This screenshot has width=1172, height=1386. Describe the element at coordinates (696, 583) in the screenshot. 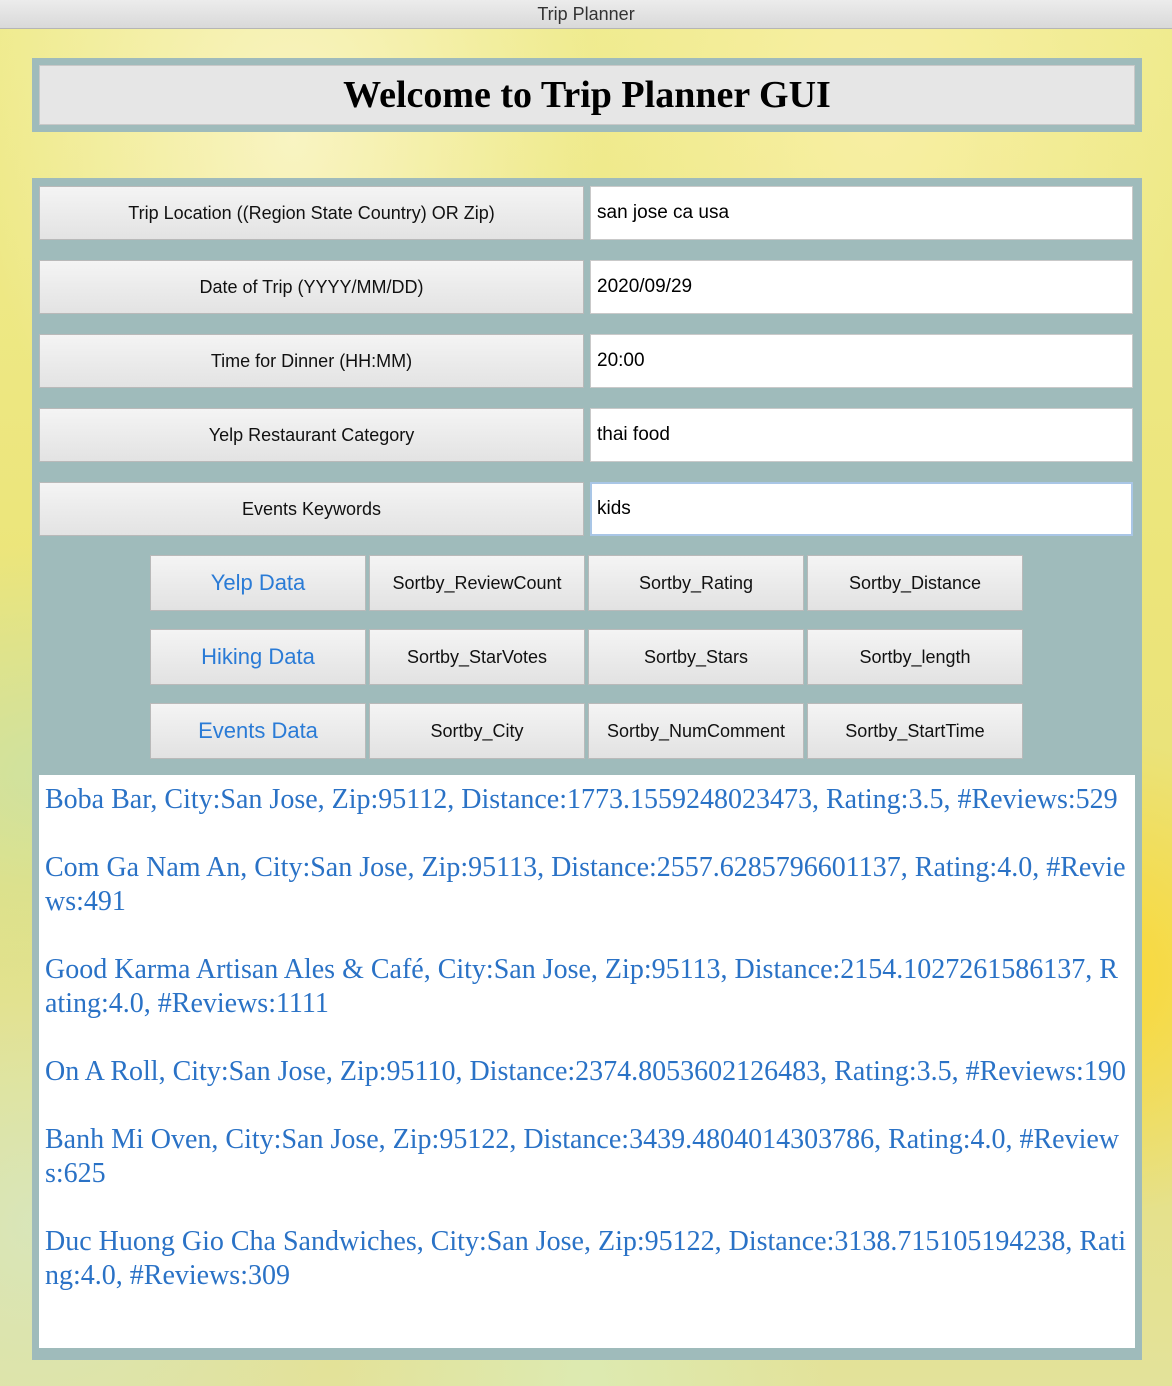

I see `sortby-rating-button: Sortby_Rating` at that location.